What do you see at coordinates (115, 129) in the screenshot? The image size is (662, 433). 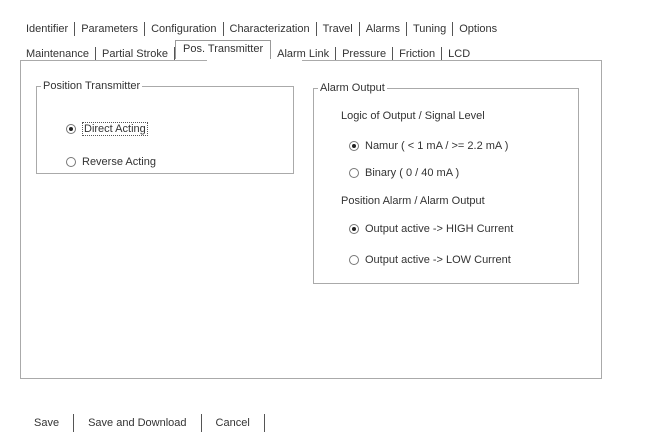 I see `direct-acting-label: Direct Acting` at bounding box center [115, 129].